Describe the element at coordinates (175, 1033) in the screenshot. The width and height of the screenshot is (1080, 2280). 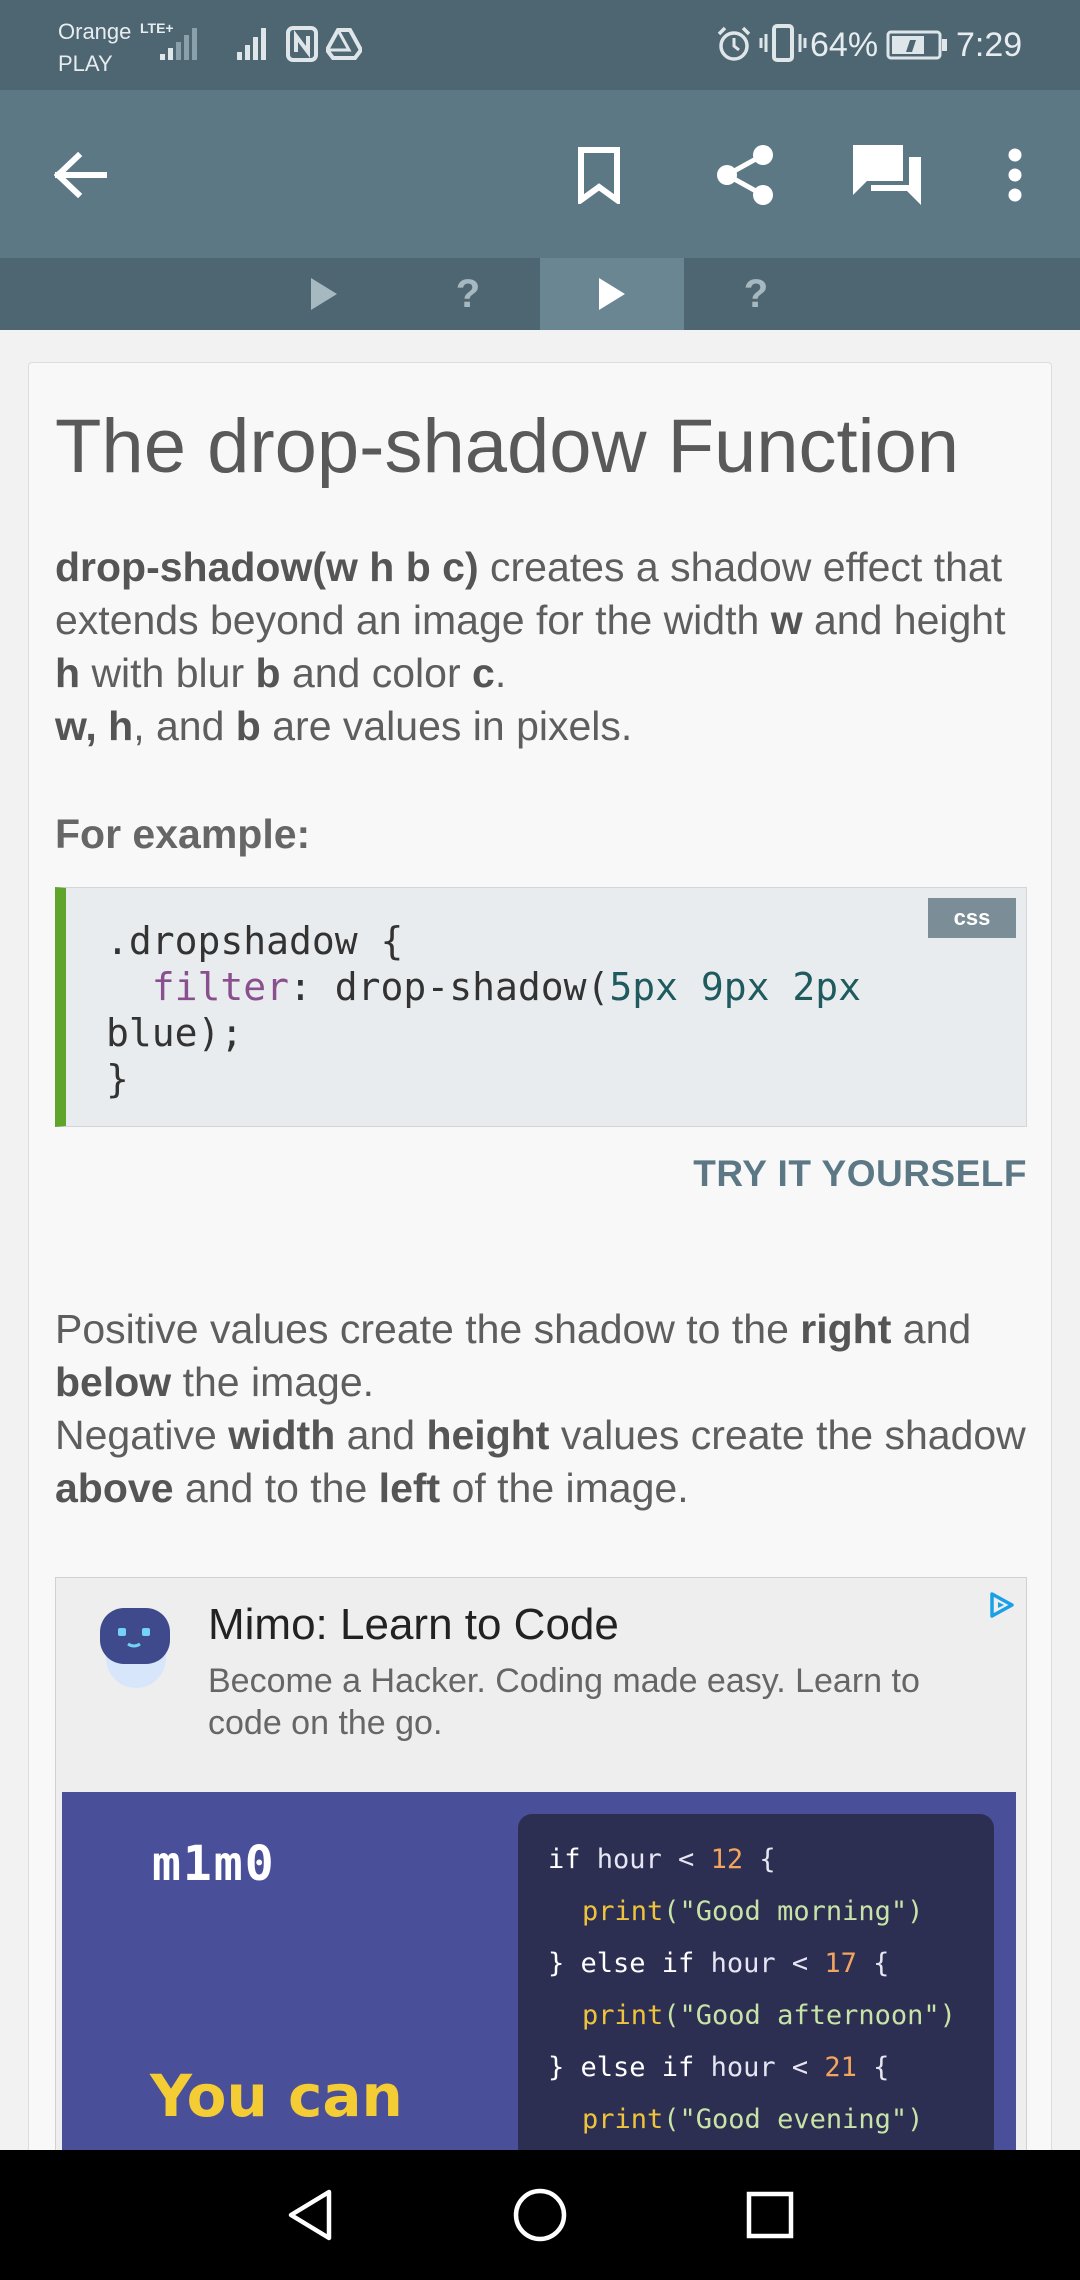
I see `code-line: blue);` at that location.